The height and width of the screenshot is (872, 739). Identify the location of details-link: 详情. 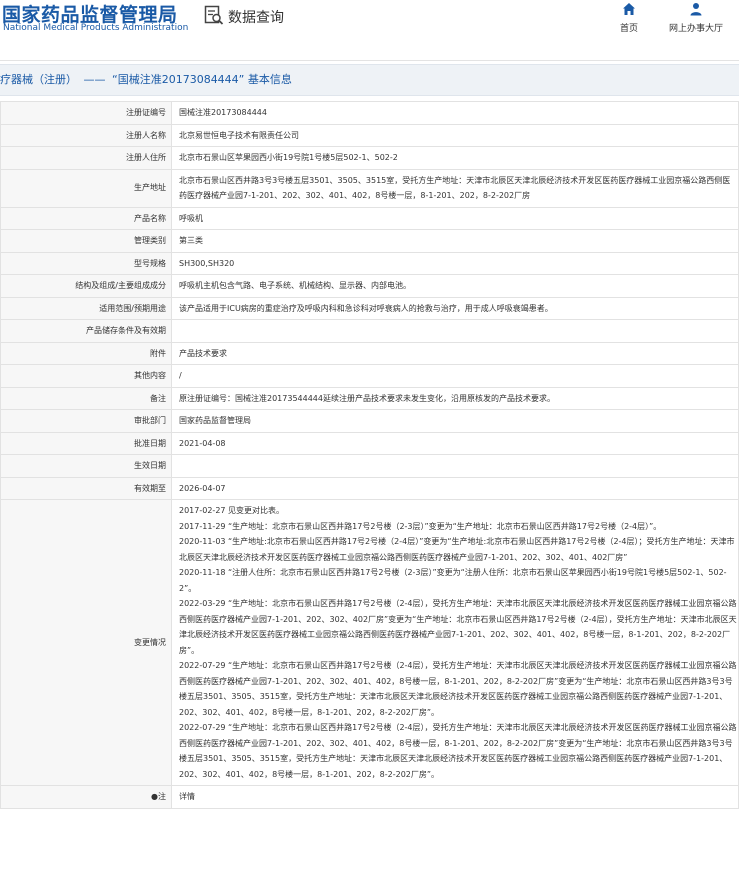
(455, 797).